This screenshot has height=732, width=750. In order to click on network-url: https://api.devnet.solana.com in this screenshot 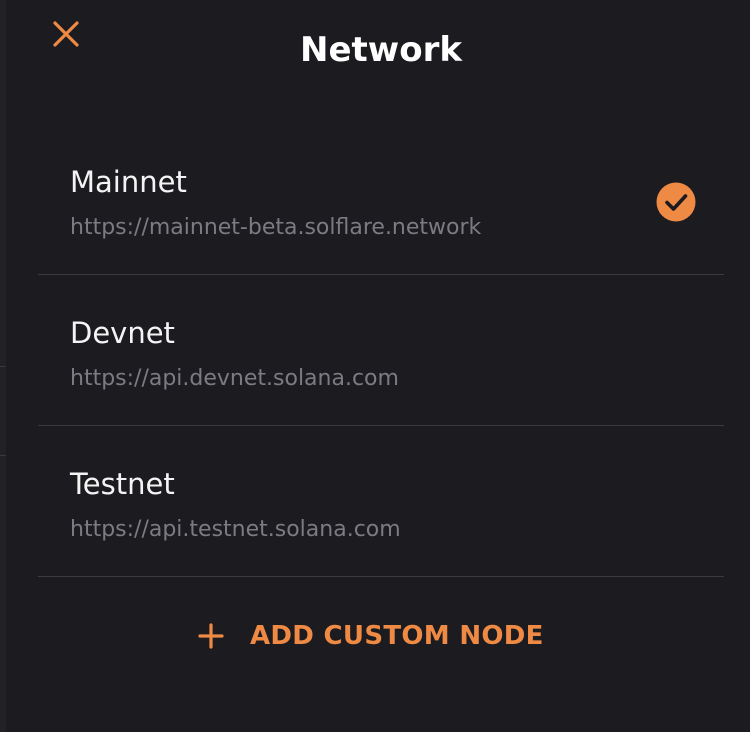, I will do `click(234, 378)`.